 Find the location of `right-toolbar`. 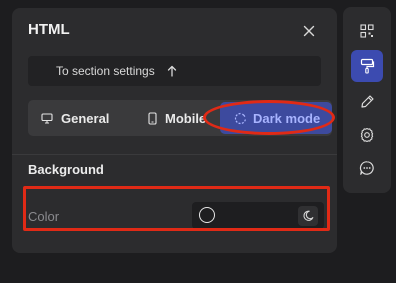

right-toolbar is located at coordinates (367, 100).